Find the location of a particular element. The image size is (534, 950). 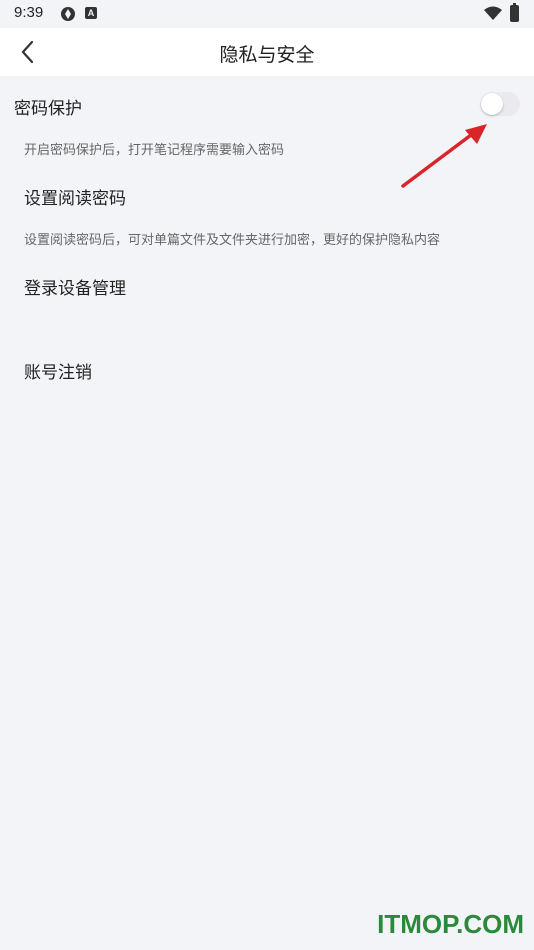

battery-icon is located at coordinates (514, 12).